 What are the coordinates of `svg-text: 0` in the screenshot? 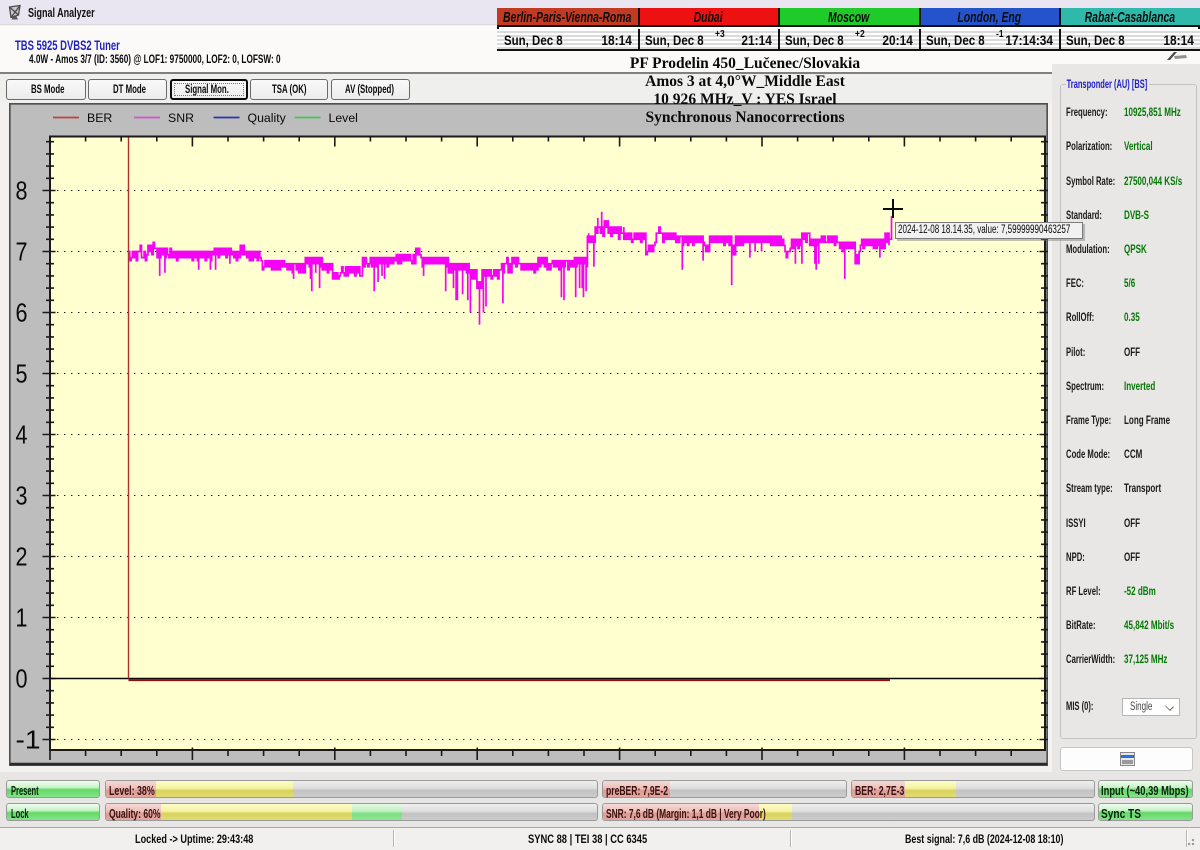 It's located at (22, 679).